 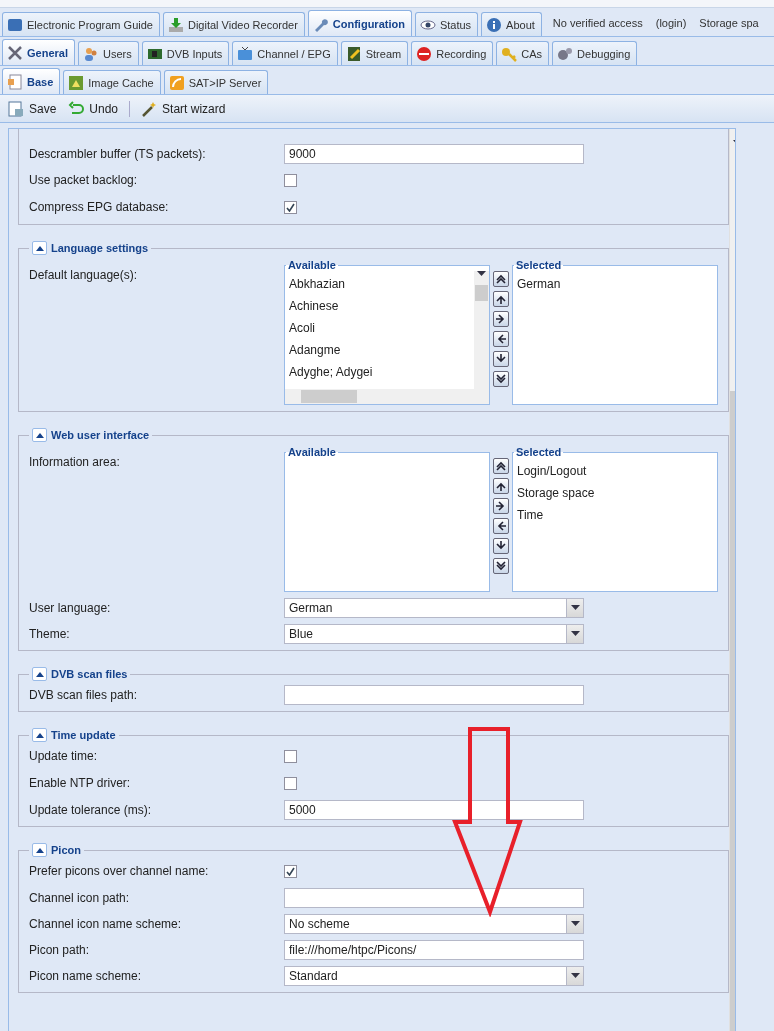 What do you see at coordinates (668, 22) in the screenshot?
I see `info-text: (login)` at bounding box center [668, 22].